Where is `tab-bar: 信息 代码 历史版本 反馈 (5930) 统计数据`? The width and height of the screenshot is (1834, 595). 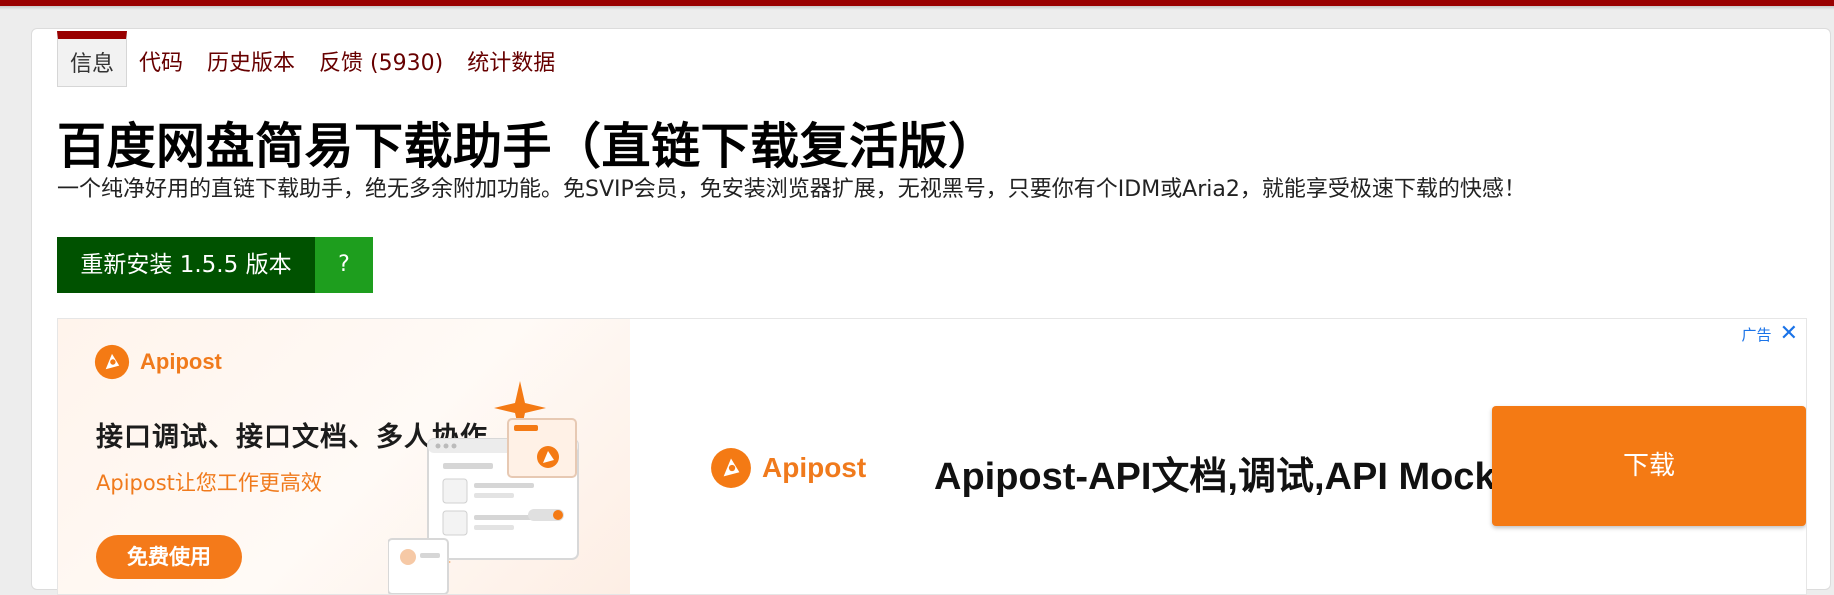 tab-bar: 信息 代码 历史版本 反馈 (5930) 统计数据 is located at coordinates (312, 58).